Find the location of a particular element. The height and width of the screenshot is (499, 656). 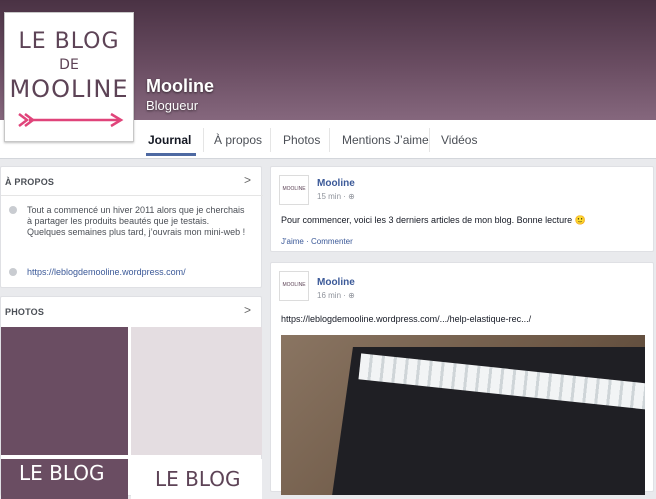

logo-line-3: MOOLINE is located at coordinates (69, 89).